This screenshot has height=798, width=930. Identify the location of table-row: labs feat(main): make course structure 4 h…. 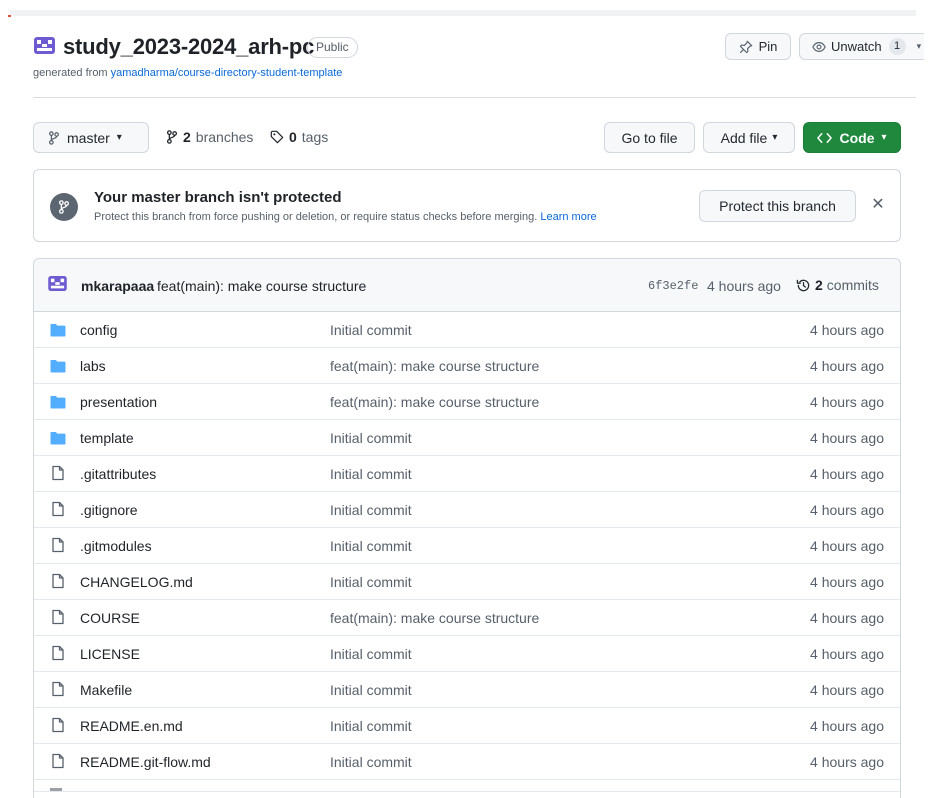
(467, 366).